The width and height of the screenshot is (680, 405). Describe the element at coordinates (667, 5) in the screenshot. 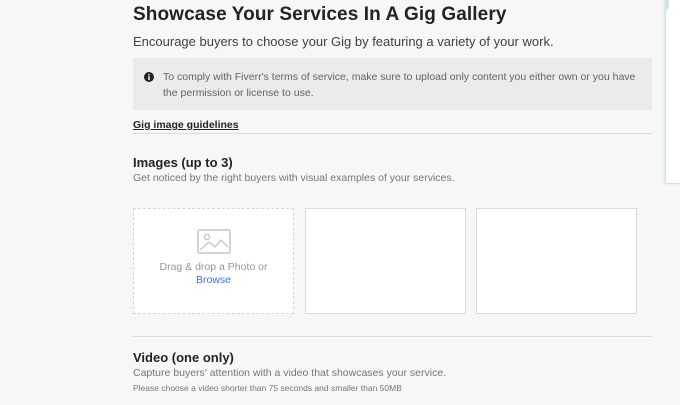

I see `side-panel-marker` at that location.